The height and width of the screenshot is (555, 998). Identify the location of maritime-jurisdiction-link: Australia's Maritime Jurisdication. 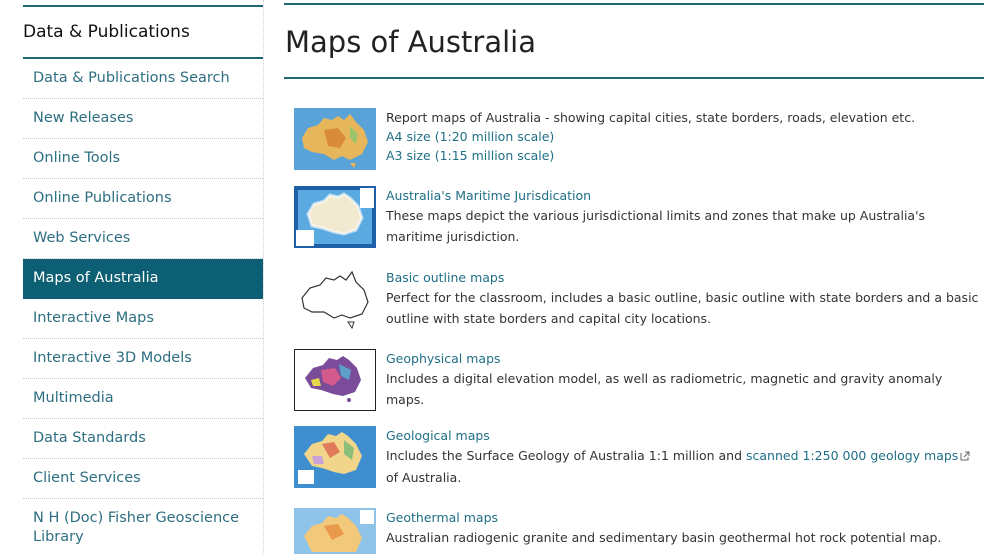
(488, 195).